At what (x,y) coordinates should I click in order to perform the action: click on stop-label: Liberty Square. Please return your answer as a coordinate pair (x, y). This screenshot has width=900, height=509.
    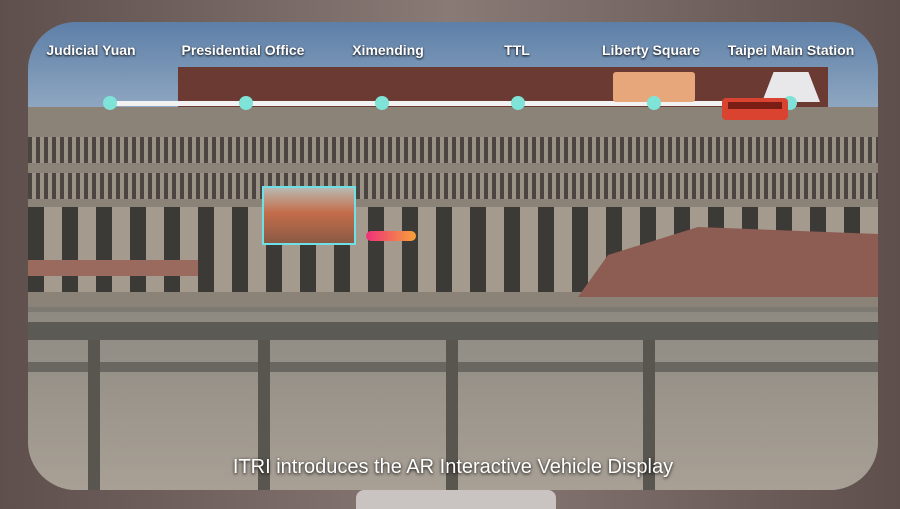
    Looking at the image, I should click on (651, 50).